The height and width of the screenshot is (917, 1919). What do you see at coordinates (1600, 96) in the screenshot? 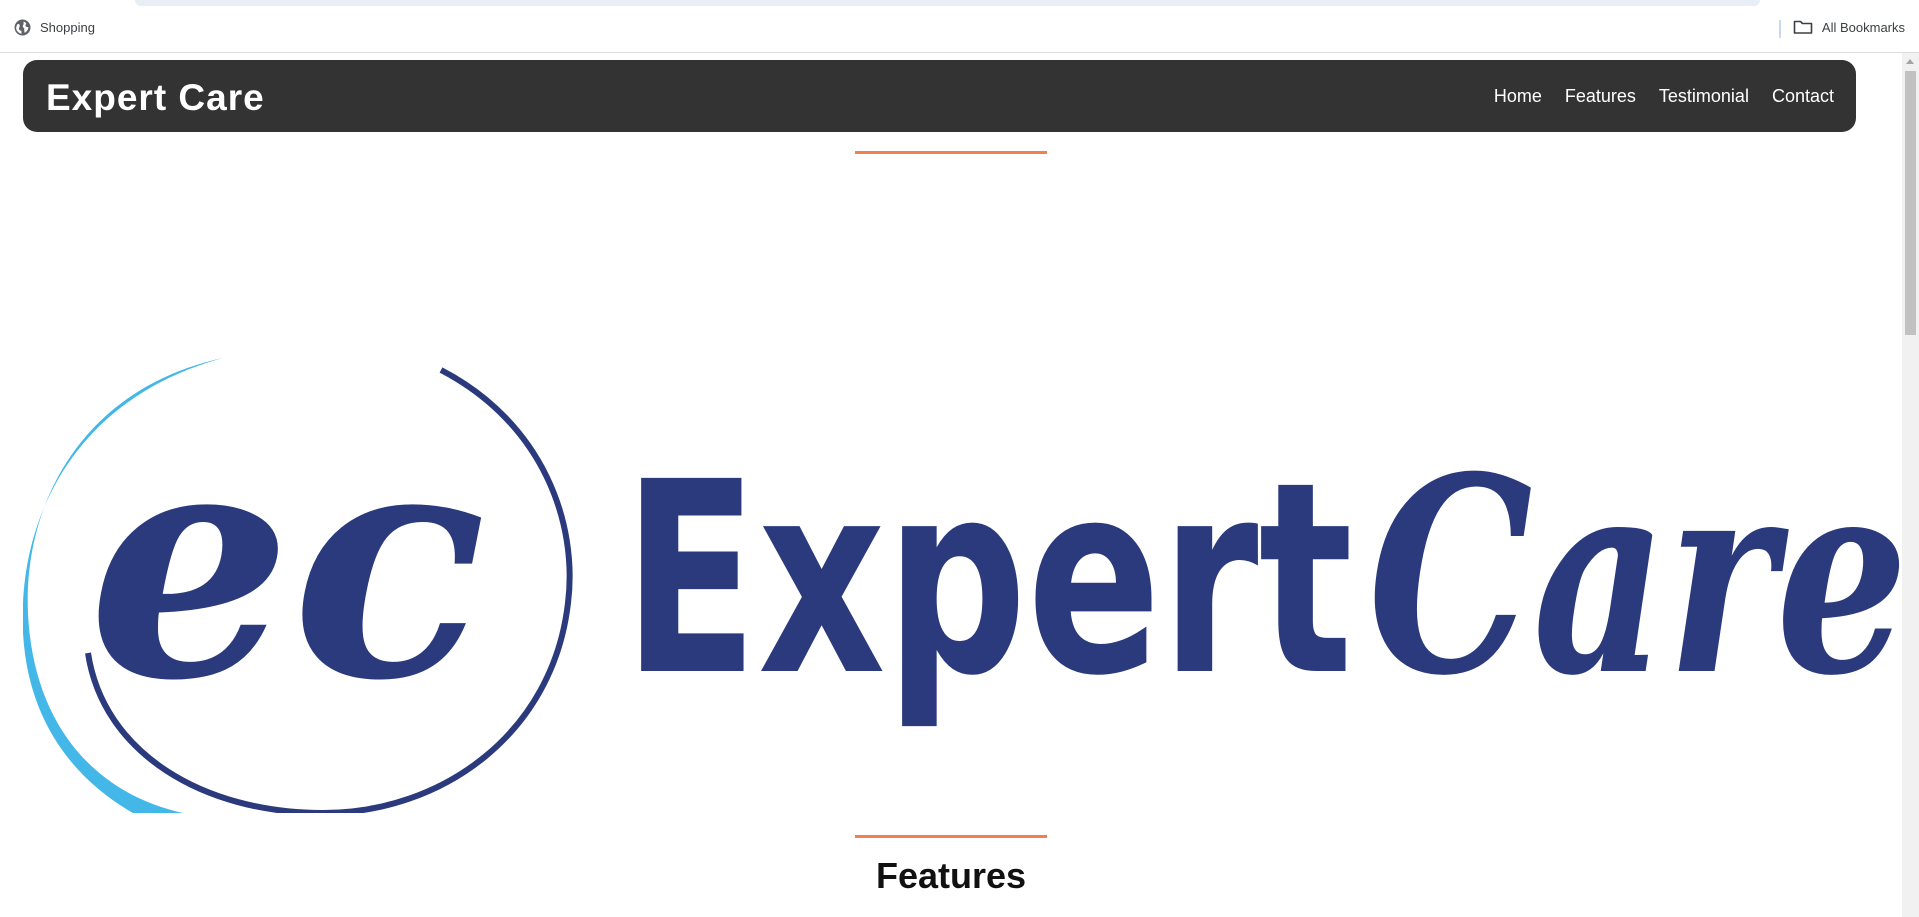
I see `nav-link-features: Features` at bounding box center [1600, 96].